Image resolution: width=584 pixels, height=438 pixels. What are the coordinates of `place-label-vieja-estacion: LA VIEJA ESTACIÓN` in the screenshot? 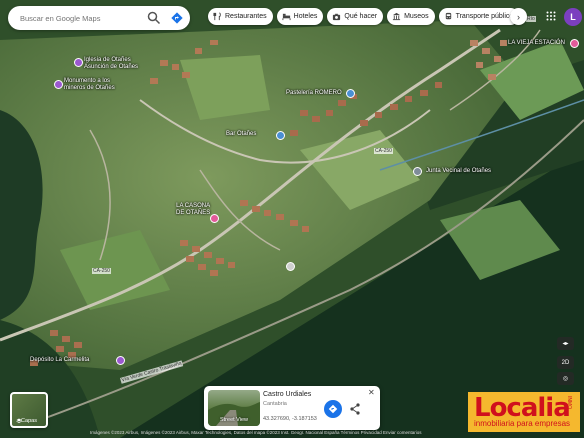 It's located at (536, 43).